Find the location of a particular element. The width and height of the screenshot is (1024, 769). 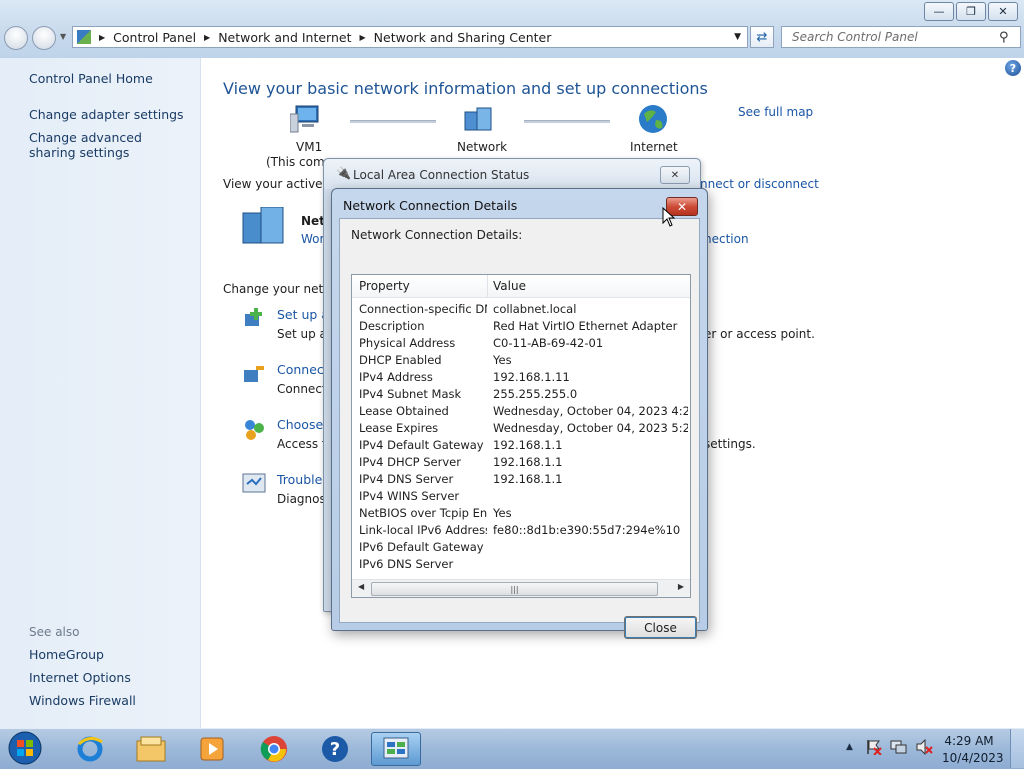

listview-header: Property Value is located at coordinates (521, 286).